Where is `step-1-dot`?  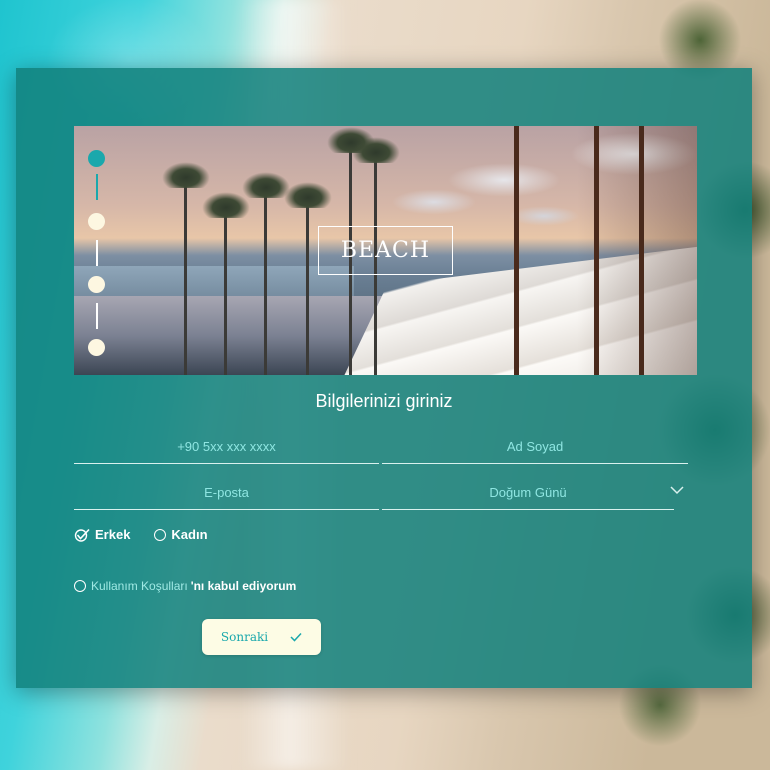
step-1-dot is located at coordinates (96, 158).